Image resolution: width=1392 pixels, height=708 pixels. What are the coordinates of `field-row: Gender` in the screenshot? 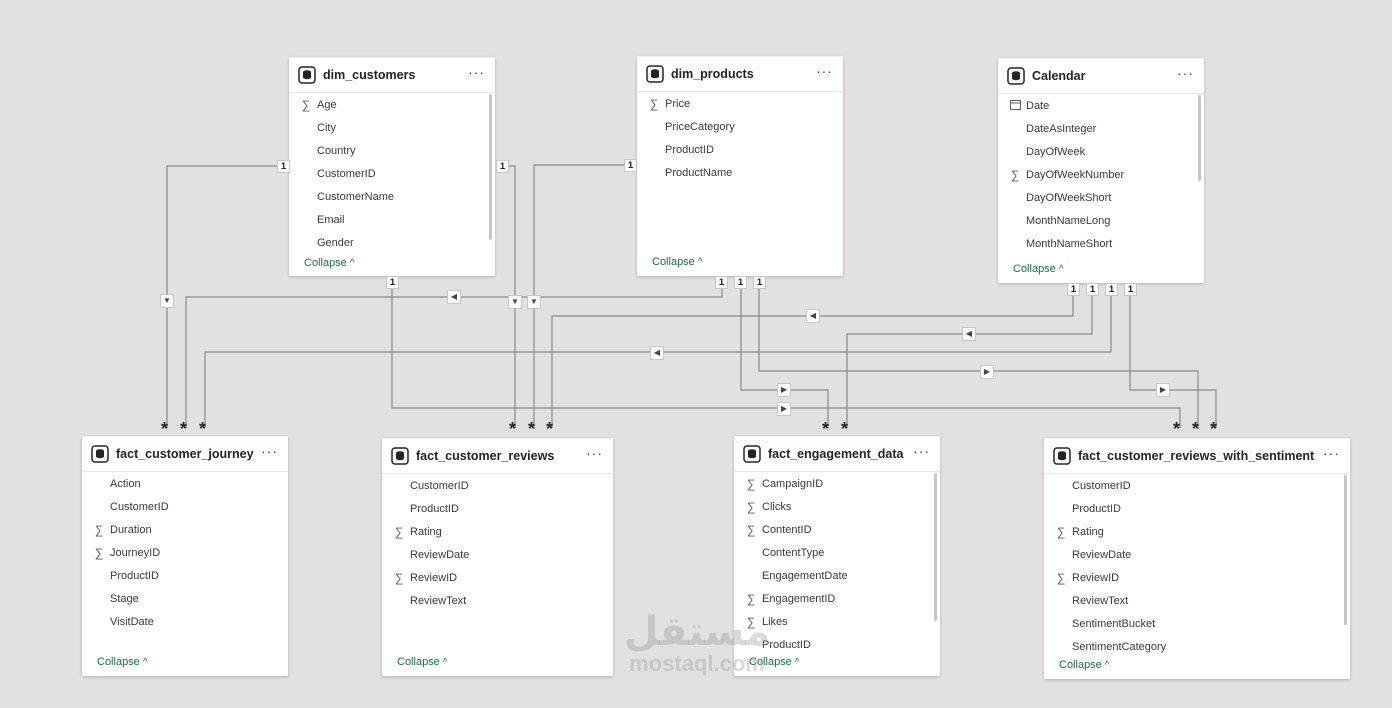 It's located at (388, 243).